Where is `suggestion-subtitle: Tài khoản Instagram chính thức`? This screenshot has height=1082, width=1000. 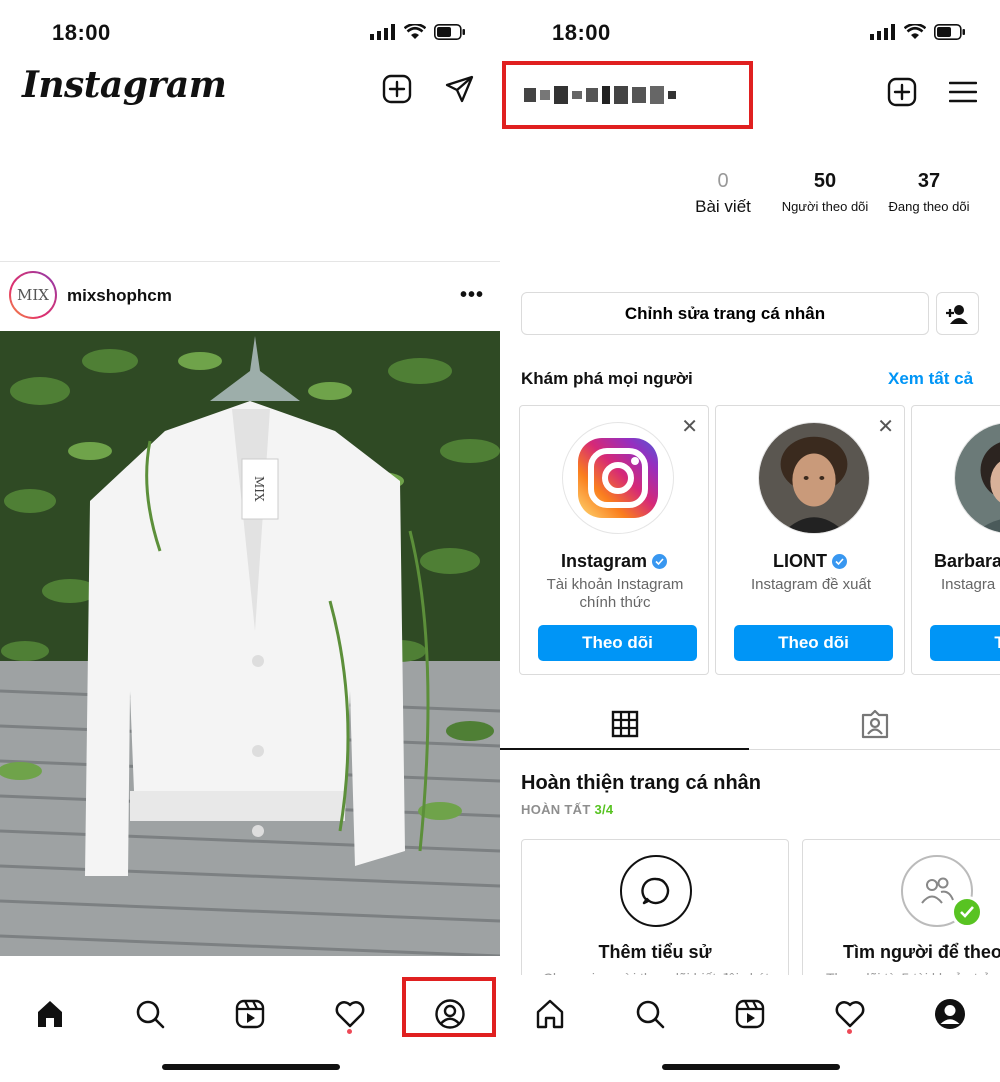 suggestion-subtitle: Tài khoản Instagram chính thức is located at coordinates (615, 593).